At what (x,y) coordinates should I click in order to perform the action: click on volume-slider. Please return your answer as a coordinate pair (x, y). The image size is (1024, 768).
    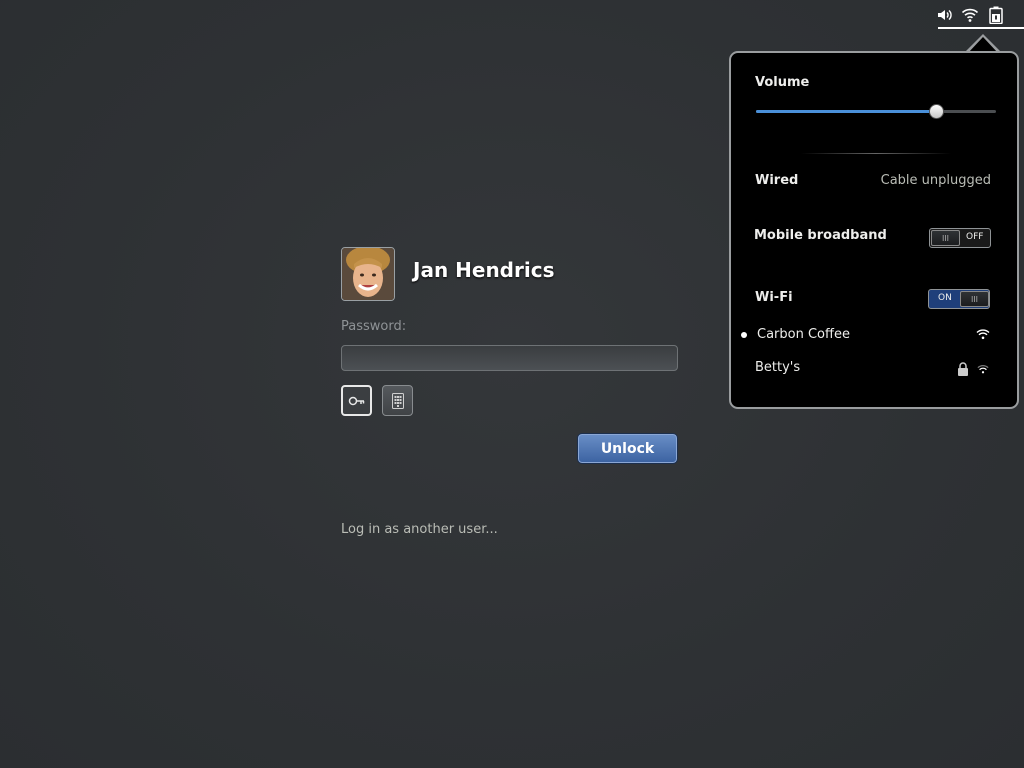
    Looking at the image, I should click on (876, 111).